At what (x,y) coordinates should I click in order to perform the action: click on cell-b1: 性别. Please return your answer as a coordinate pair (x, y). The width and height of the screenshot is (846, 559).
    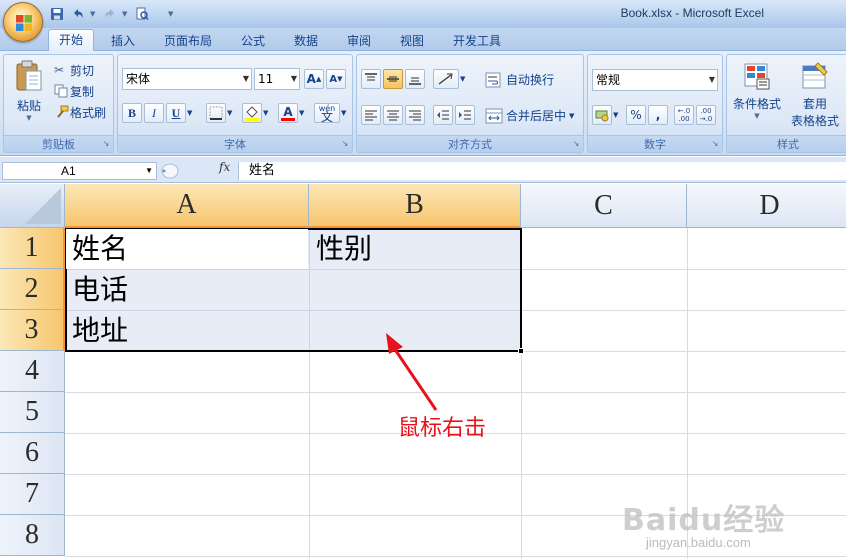
    Looking at the image, I should click on (341, 249).